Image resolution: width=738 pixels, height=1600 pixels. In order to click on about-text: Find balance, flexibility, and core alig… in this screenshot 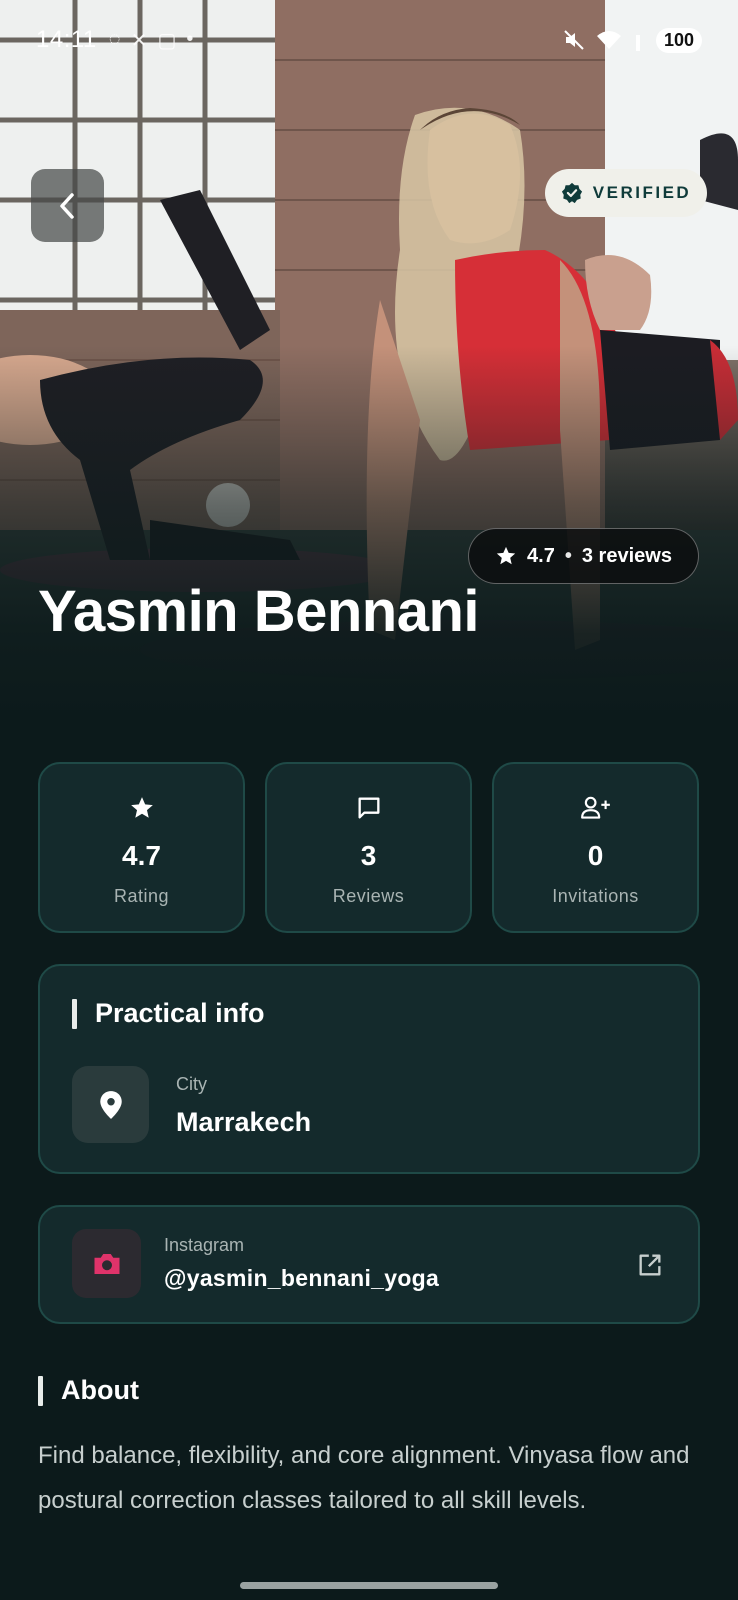, I will do `click(364, 1478)`.